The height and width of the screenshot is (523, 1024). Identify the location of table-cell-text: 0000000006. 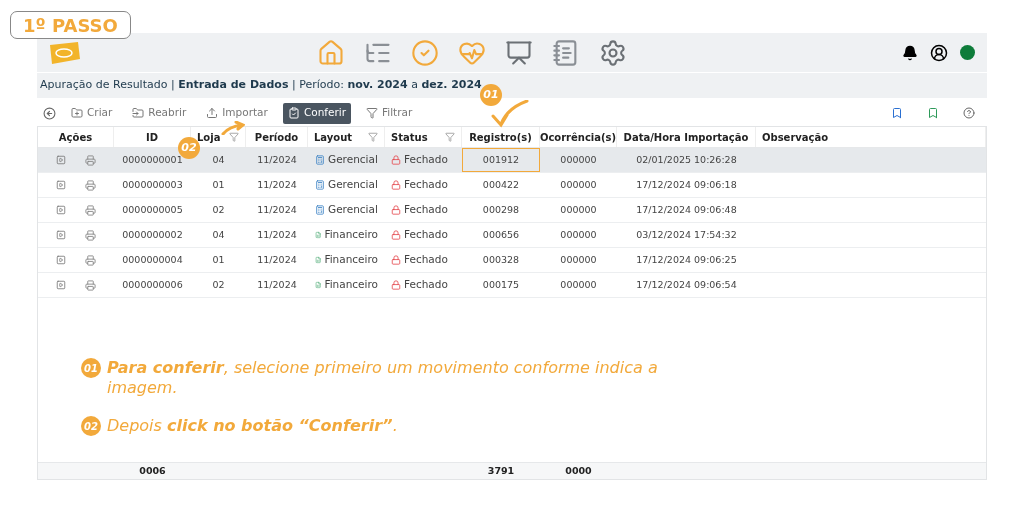
(152, 284).